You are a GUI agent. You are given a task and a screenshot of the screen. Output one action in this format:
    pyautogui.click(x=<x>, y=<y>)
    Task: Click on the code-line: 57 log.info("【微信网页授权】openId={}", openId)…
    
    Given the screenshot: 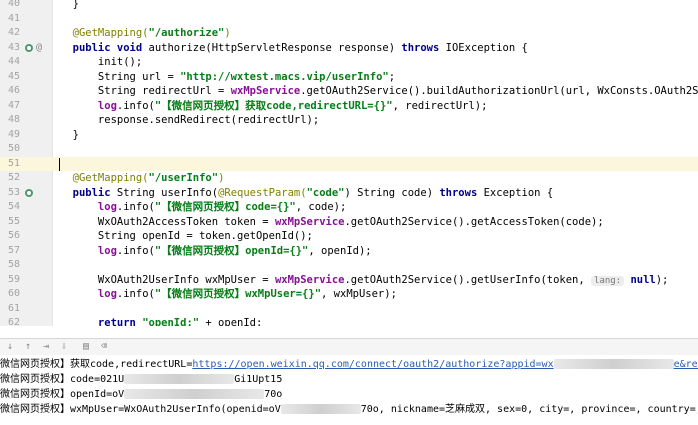 What is the action you would take?
    pyautogui.click(x=349, y=251)
    